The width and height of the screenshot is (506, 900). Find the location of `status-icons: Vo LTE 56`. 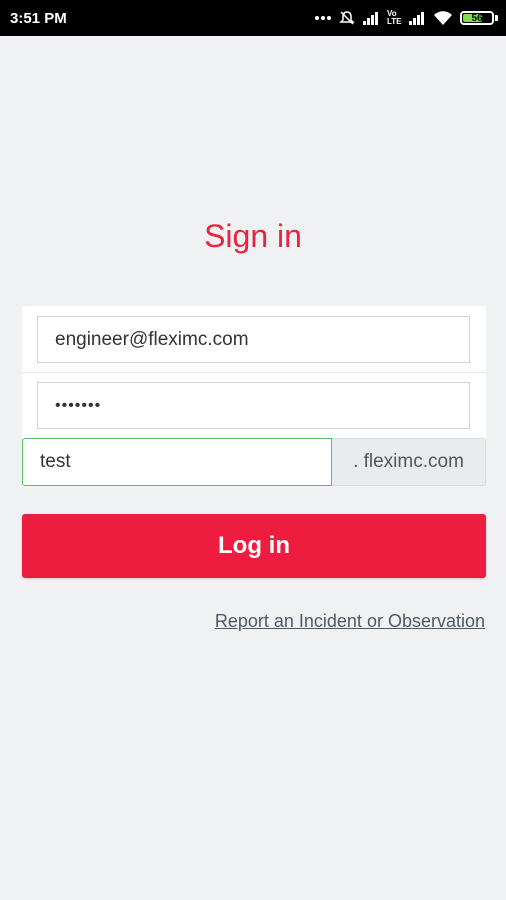

status-icons: Vo LTE 56 is located at coordinates (406, 18).